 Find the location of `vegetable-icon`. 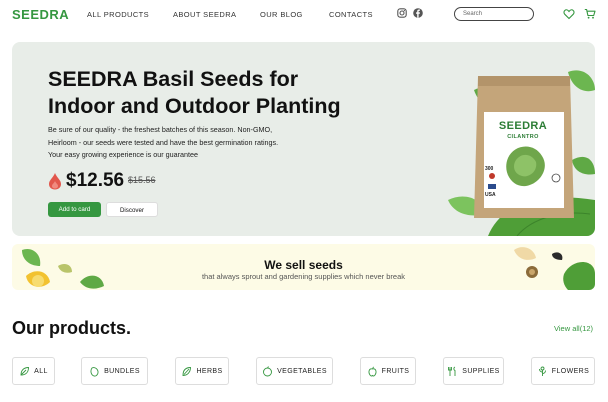

vegetable-icon is located at coordinates (268, 370).